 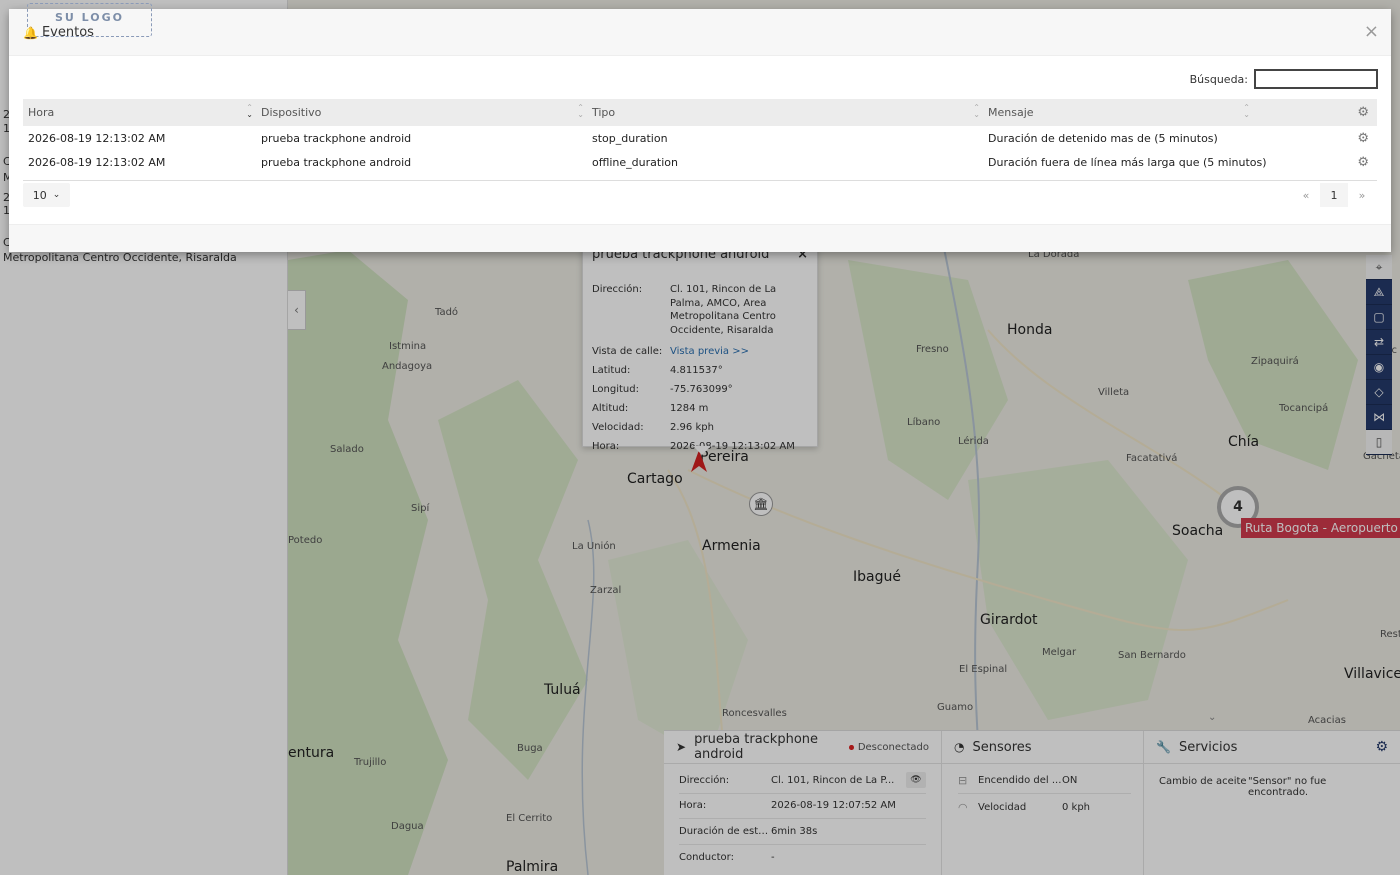 I want to click on search-label: Búsqueda:, so click(x=1218, y=79).